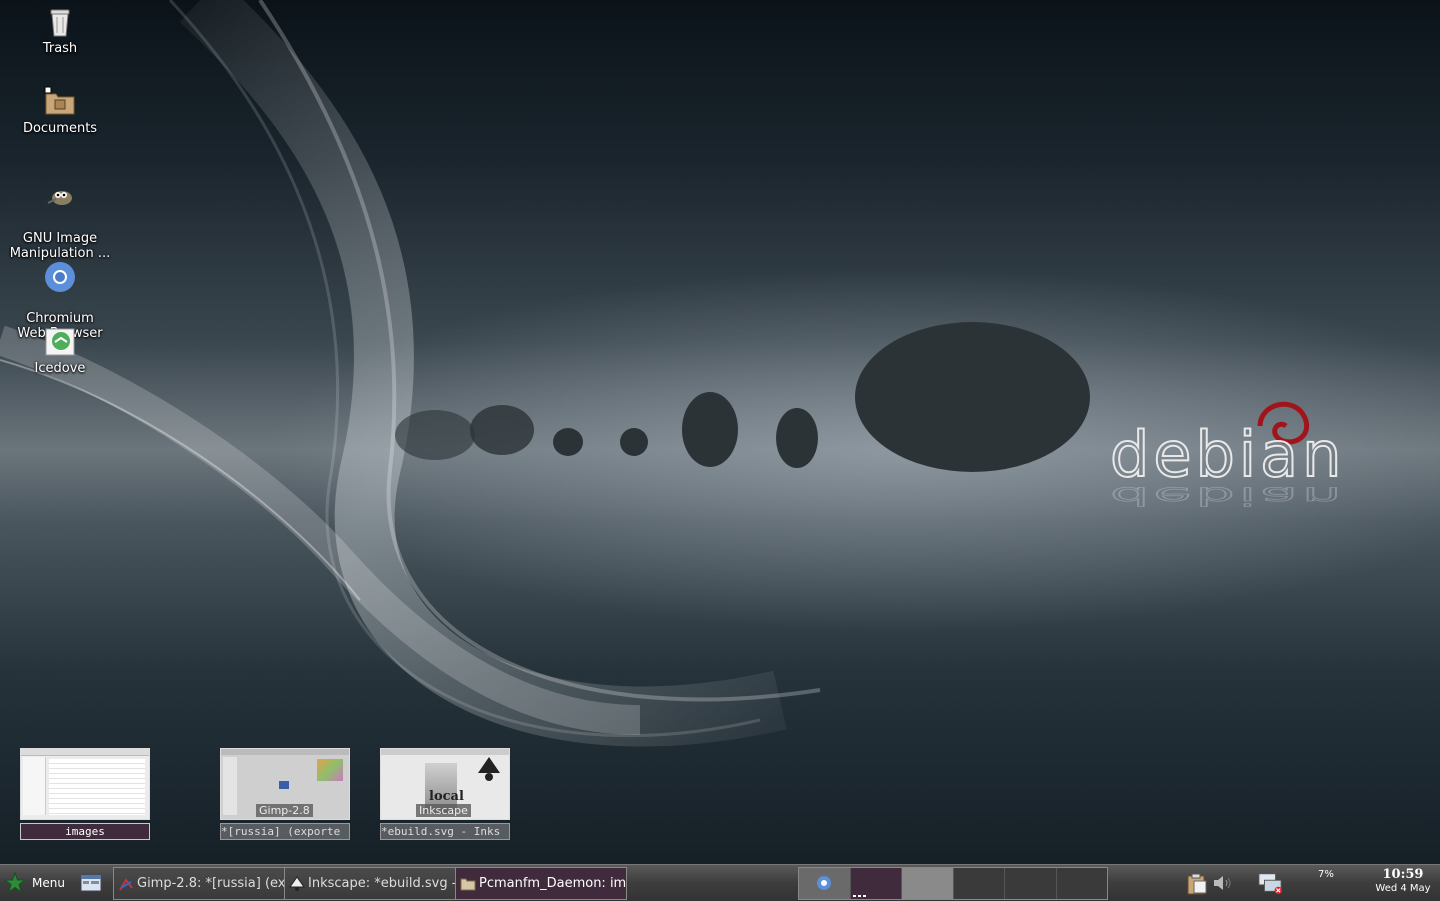 The image size is (1440, 901). I want to click on inkscape-canvas-text: local, so click(446, 796).